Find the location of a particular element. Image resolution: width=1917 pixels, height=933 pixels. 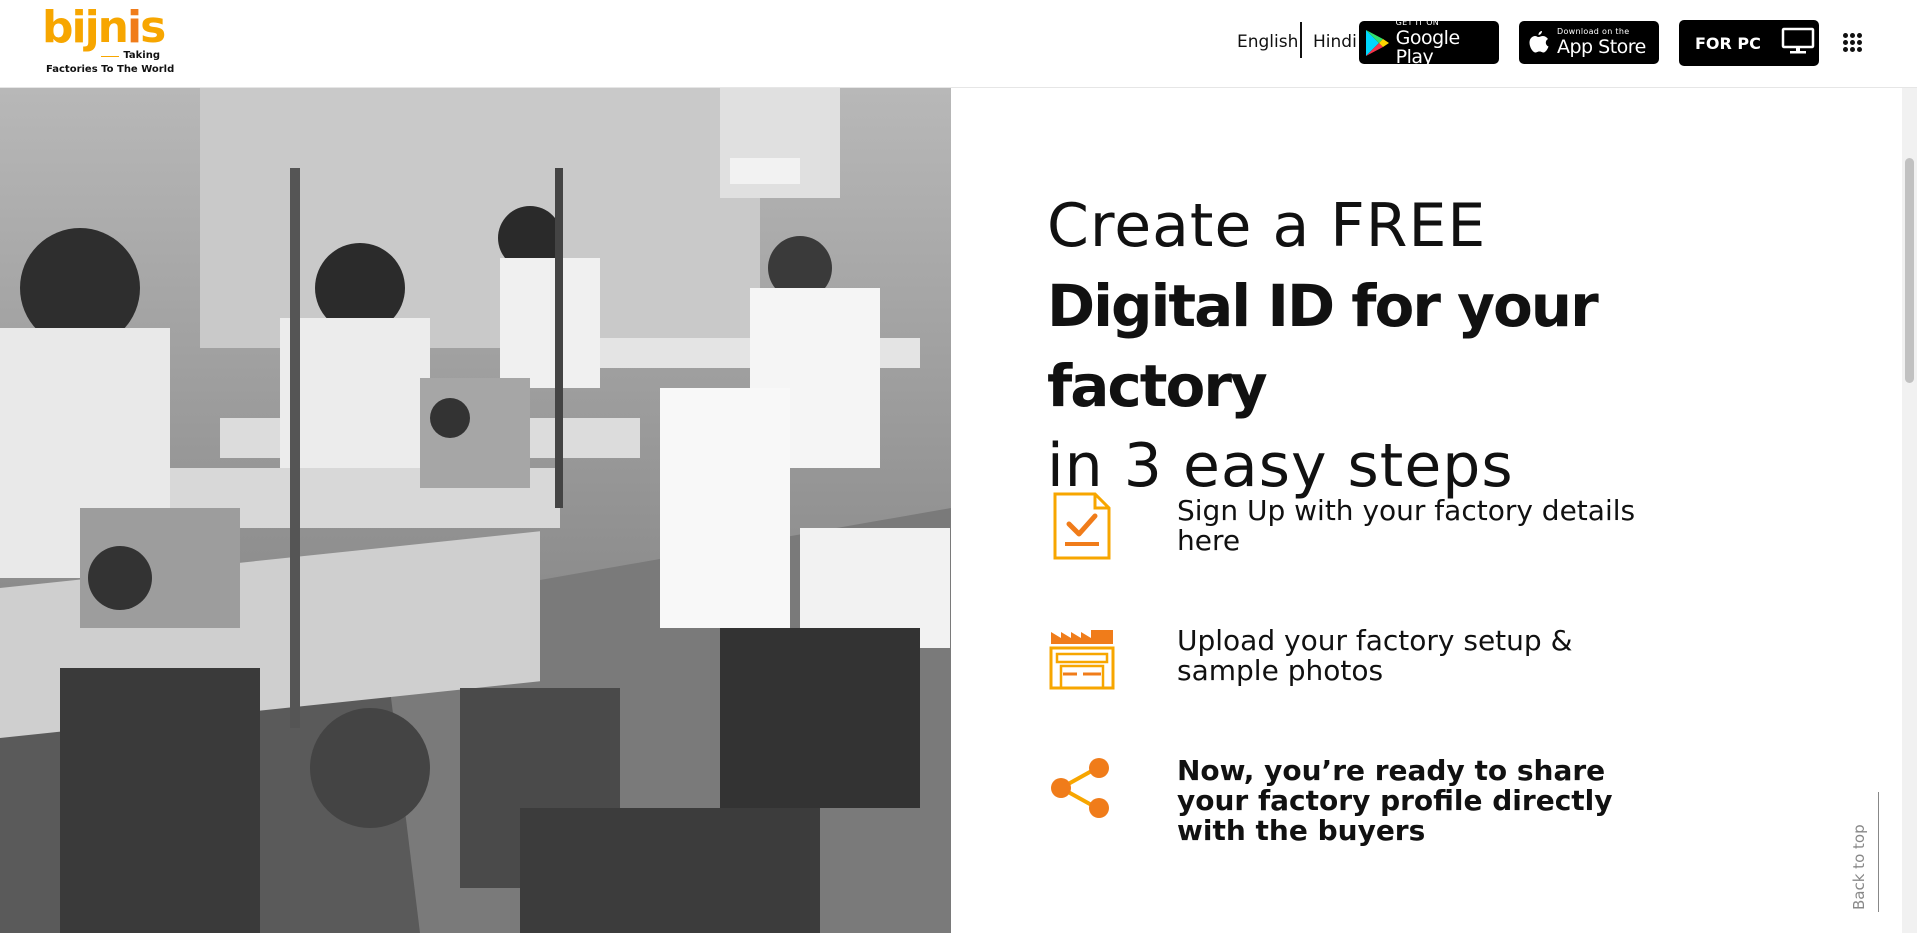

bijnis-logo: bijnis Taking Factories To The World is located at coordinates (108, 42).